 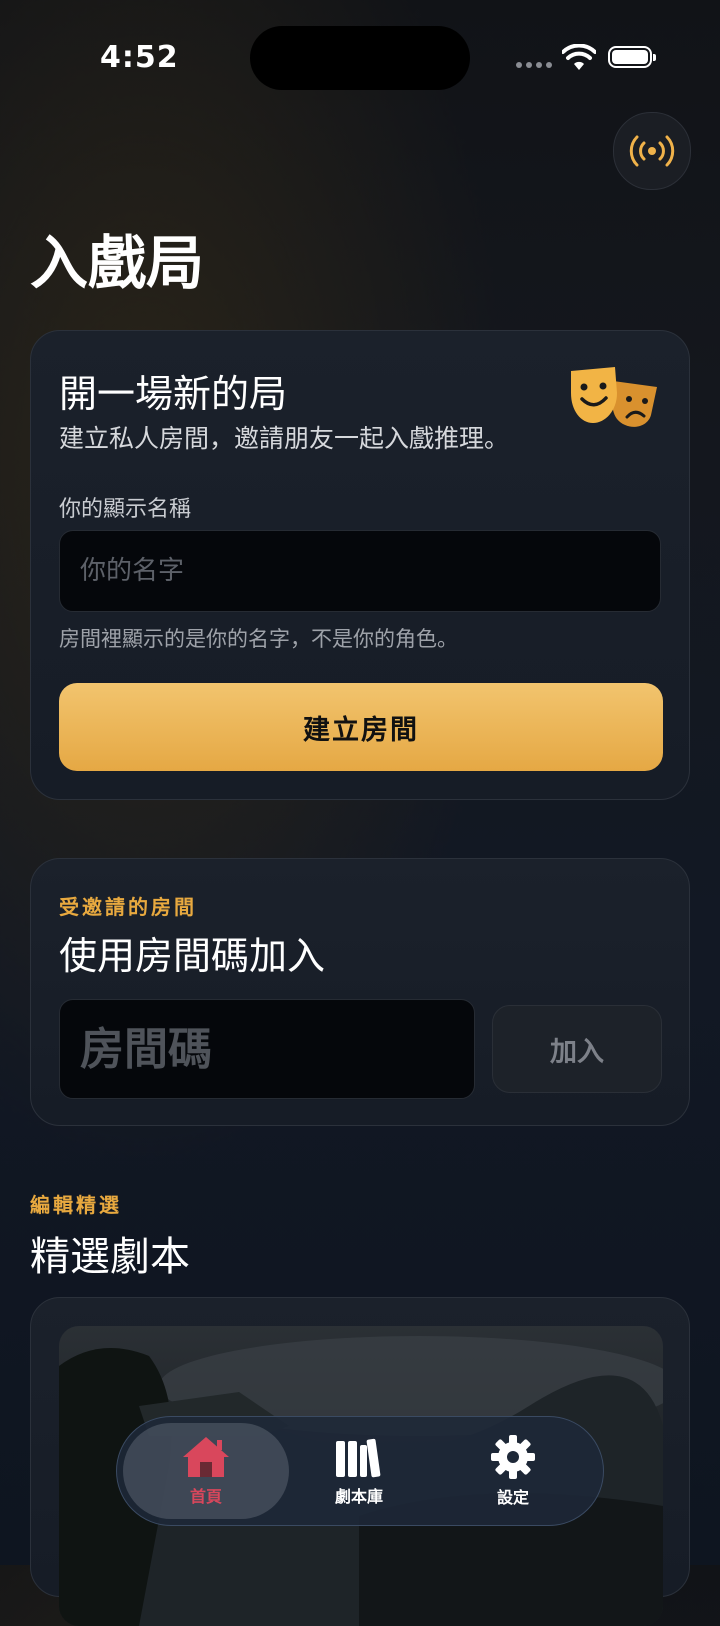 What do you see at coordinates (614, 397) in the screenshot?
I see `theater-masks-icon` at bounding box center [614, 397].